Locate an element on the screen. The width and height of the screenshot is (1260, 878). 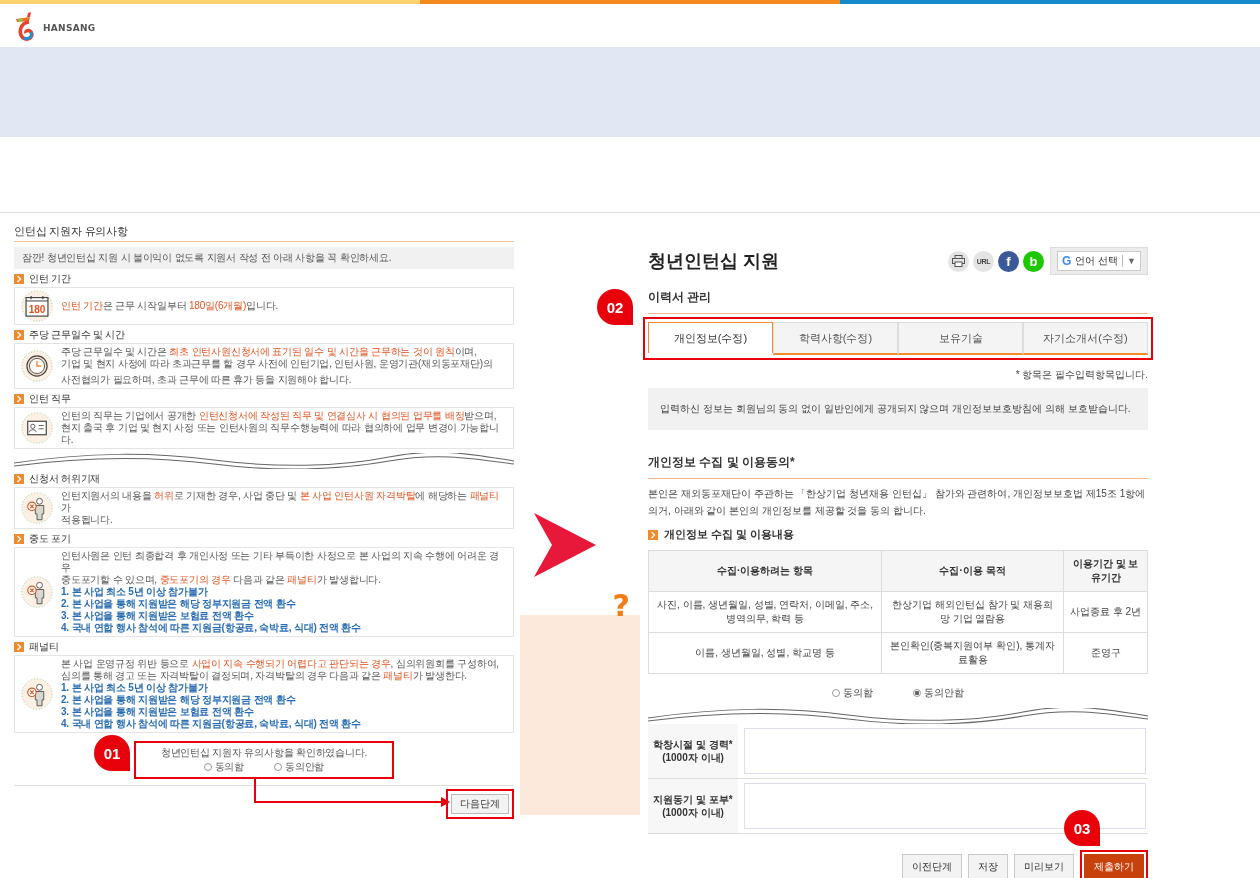
column-header: 이용기간 및 보유기간 is located at coordinates (1105, 571).